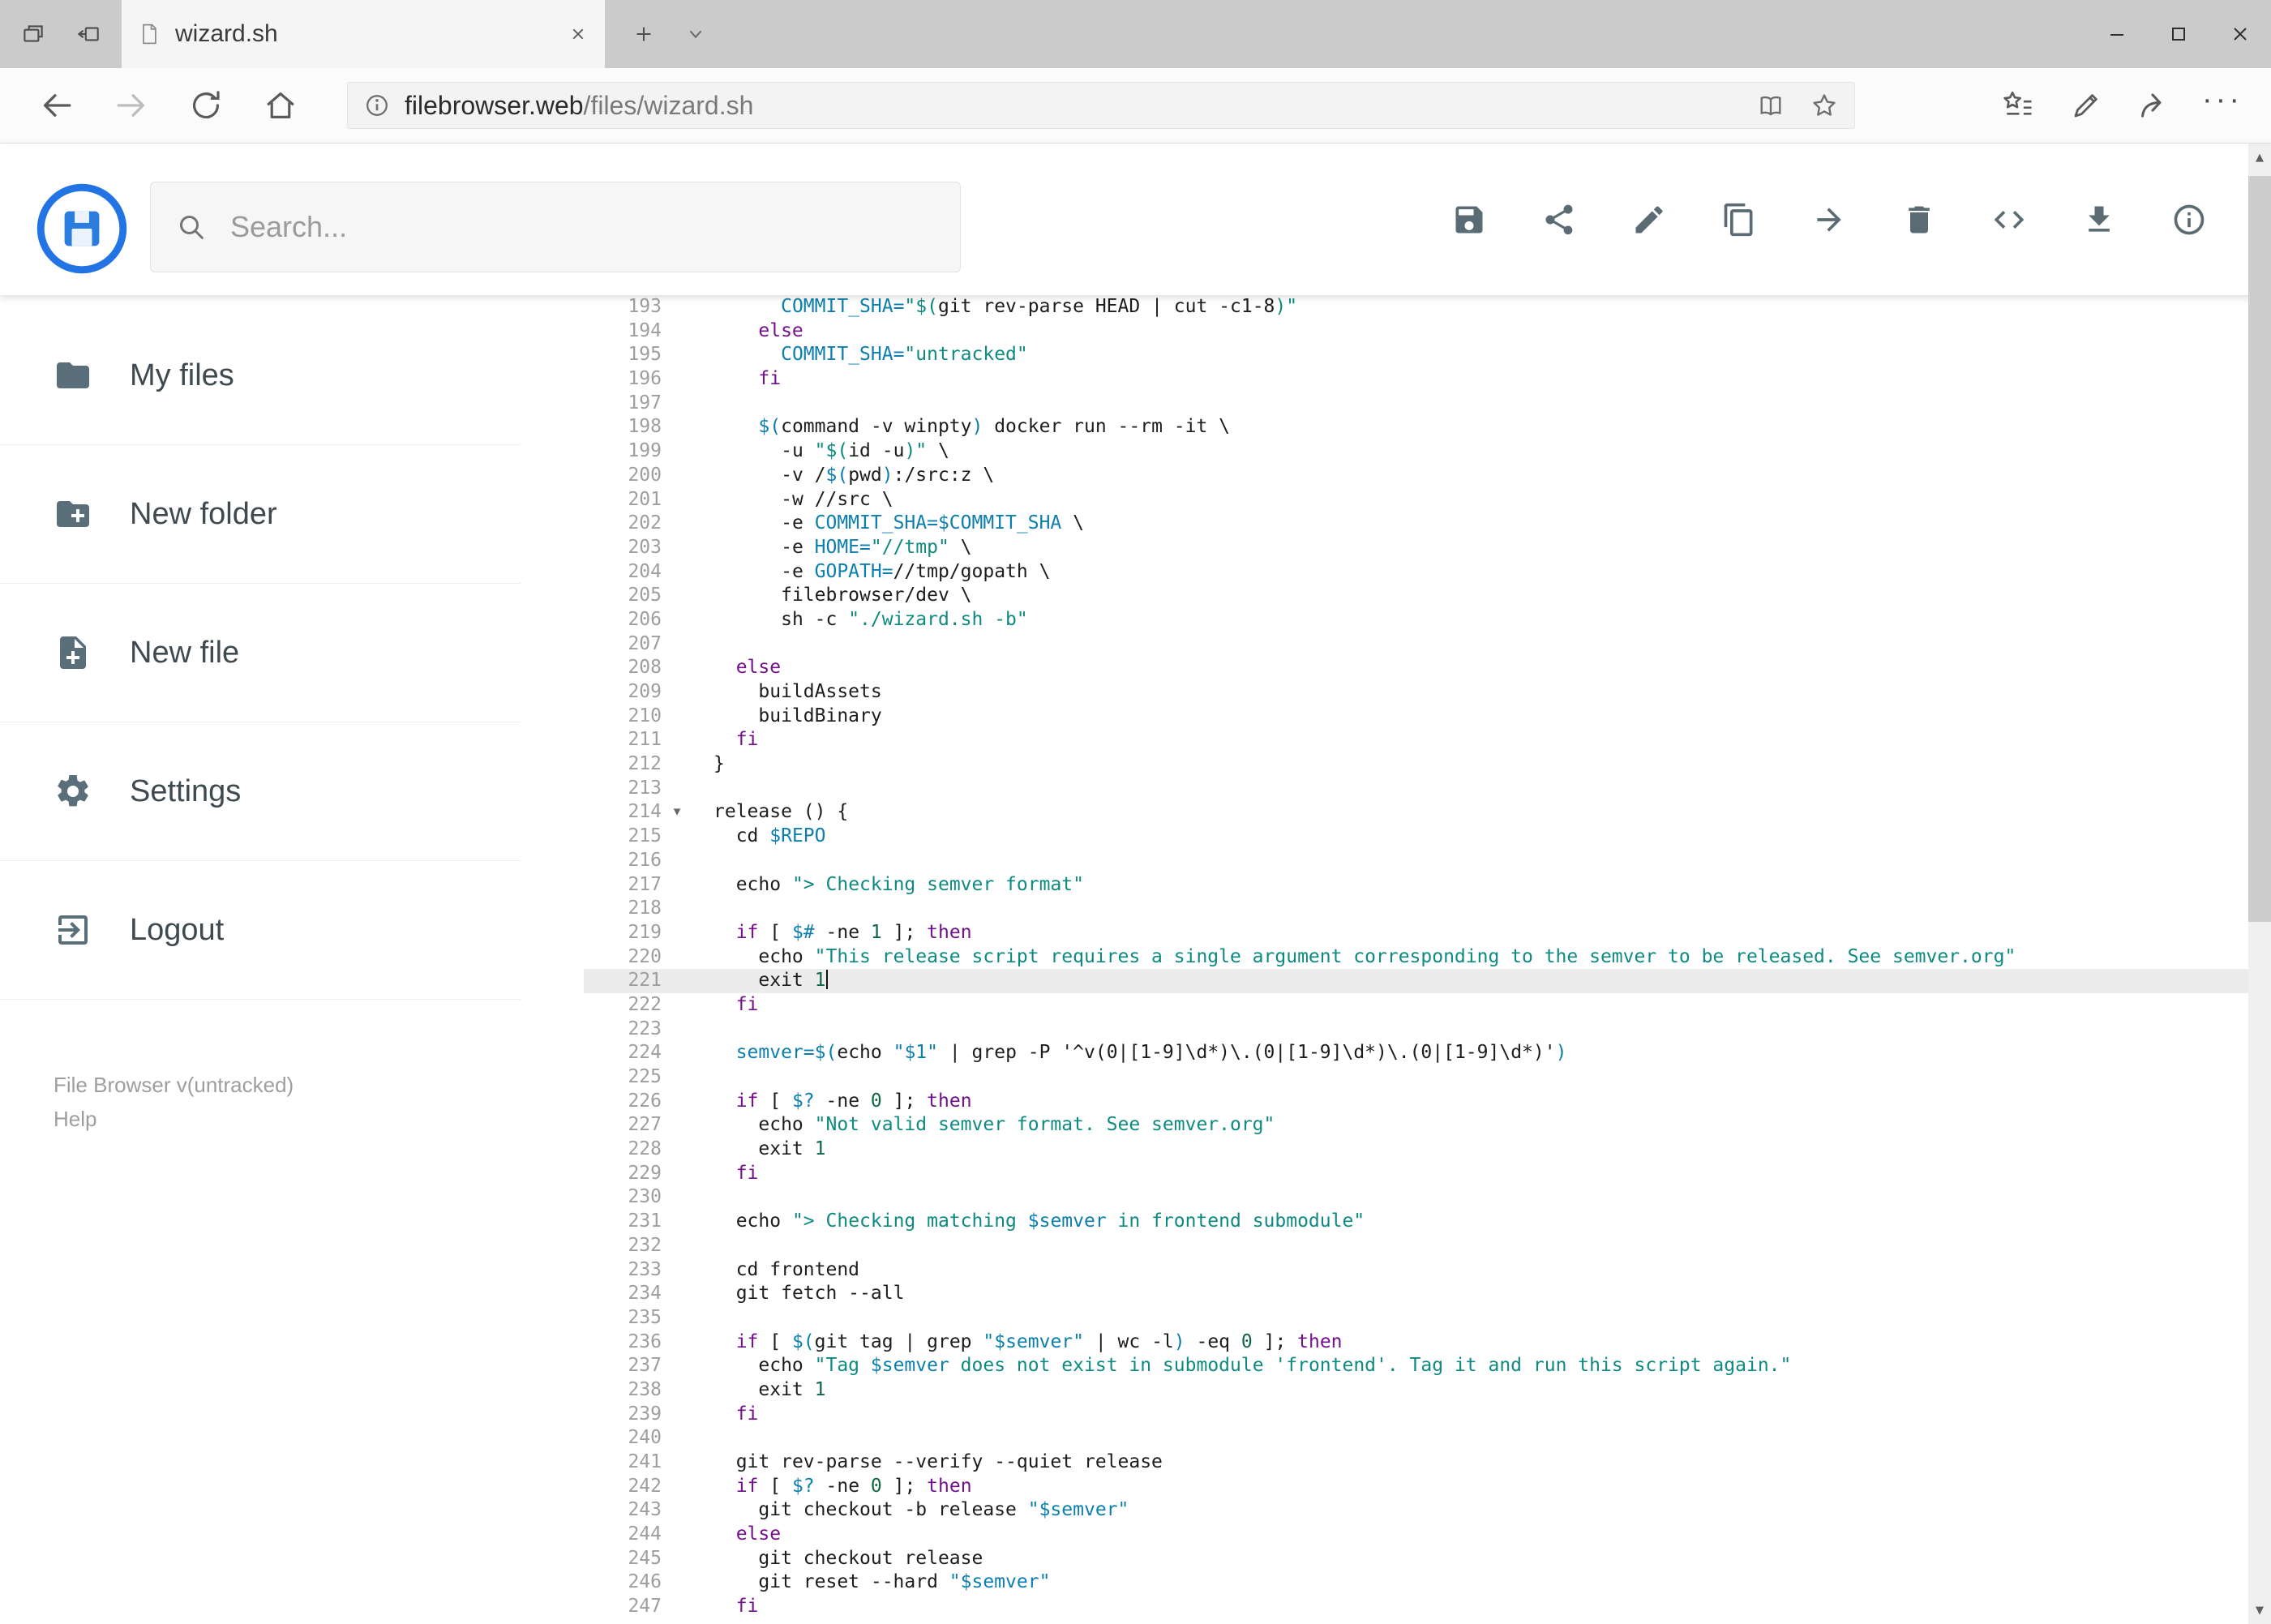 The height and width of the screenshot is (1624, 2271). What do you see at coordinates (2018, 106) in the screenshot?
I see `hub-favorites-button` at bounding box center [2018, 106].